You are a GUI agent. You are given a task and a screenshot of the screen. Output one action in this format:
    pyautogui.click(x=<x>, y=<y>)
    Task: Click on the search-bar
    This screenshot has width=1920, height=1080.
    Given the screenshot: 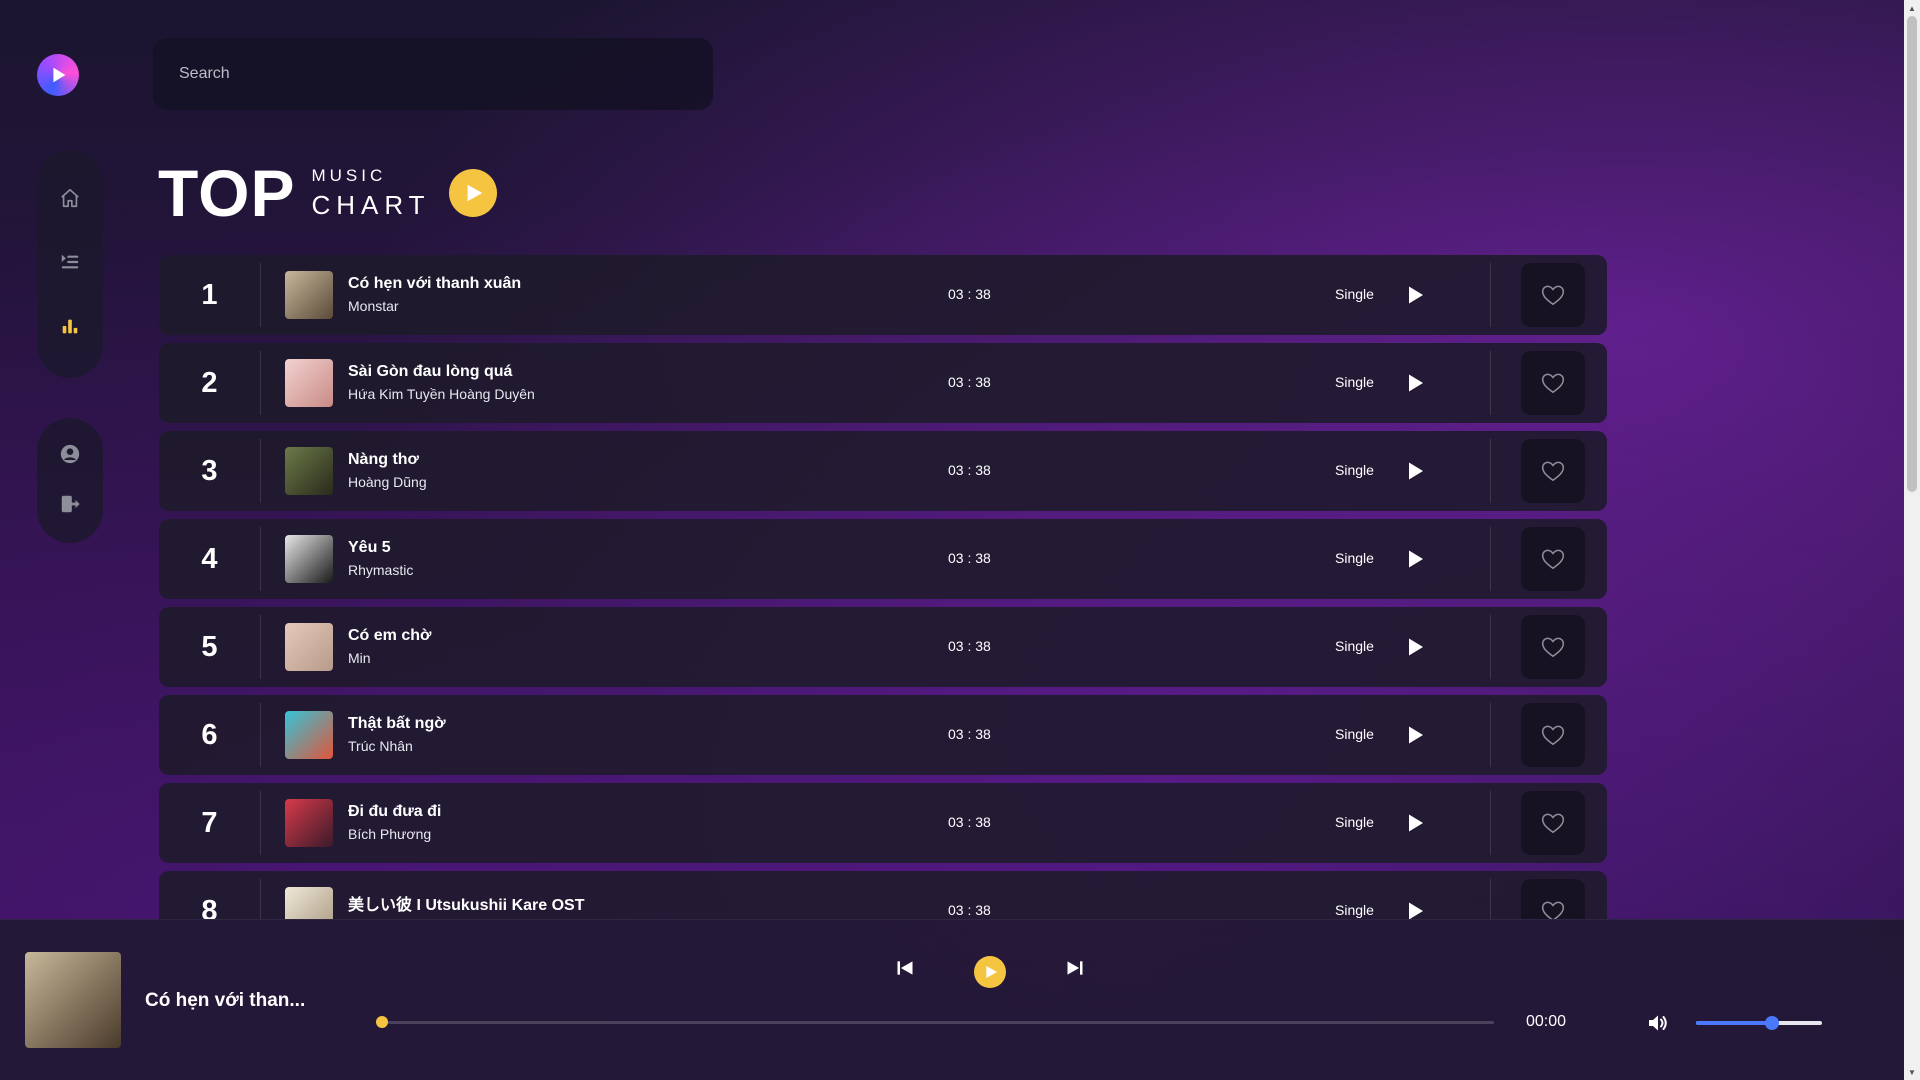 What is the action you would take?
    pyautogui.click(x=433, y=74)
    